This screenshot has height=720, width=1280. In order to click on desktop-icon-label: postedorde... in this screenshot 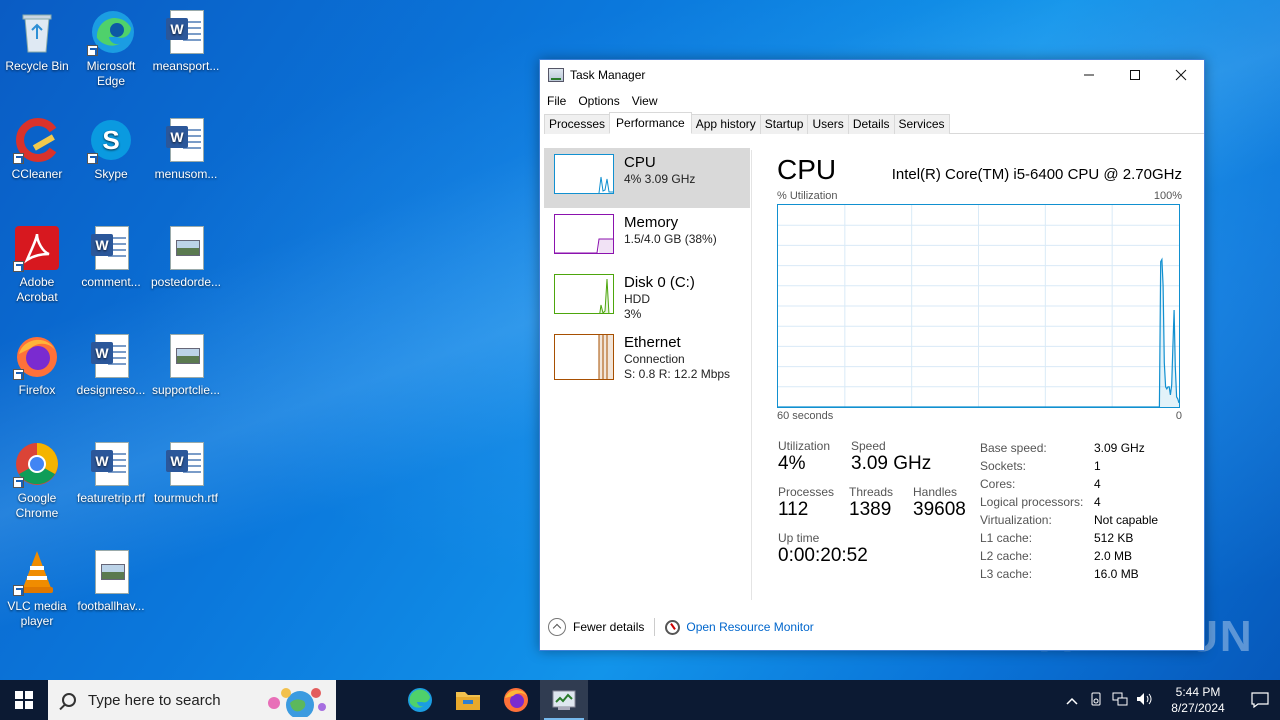, I will do `click(186, 282)`.